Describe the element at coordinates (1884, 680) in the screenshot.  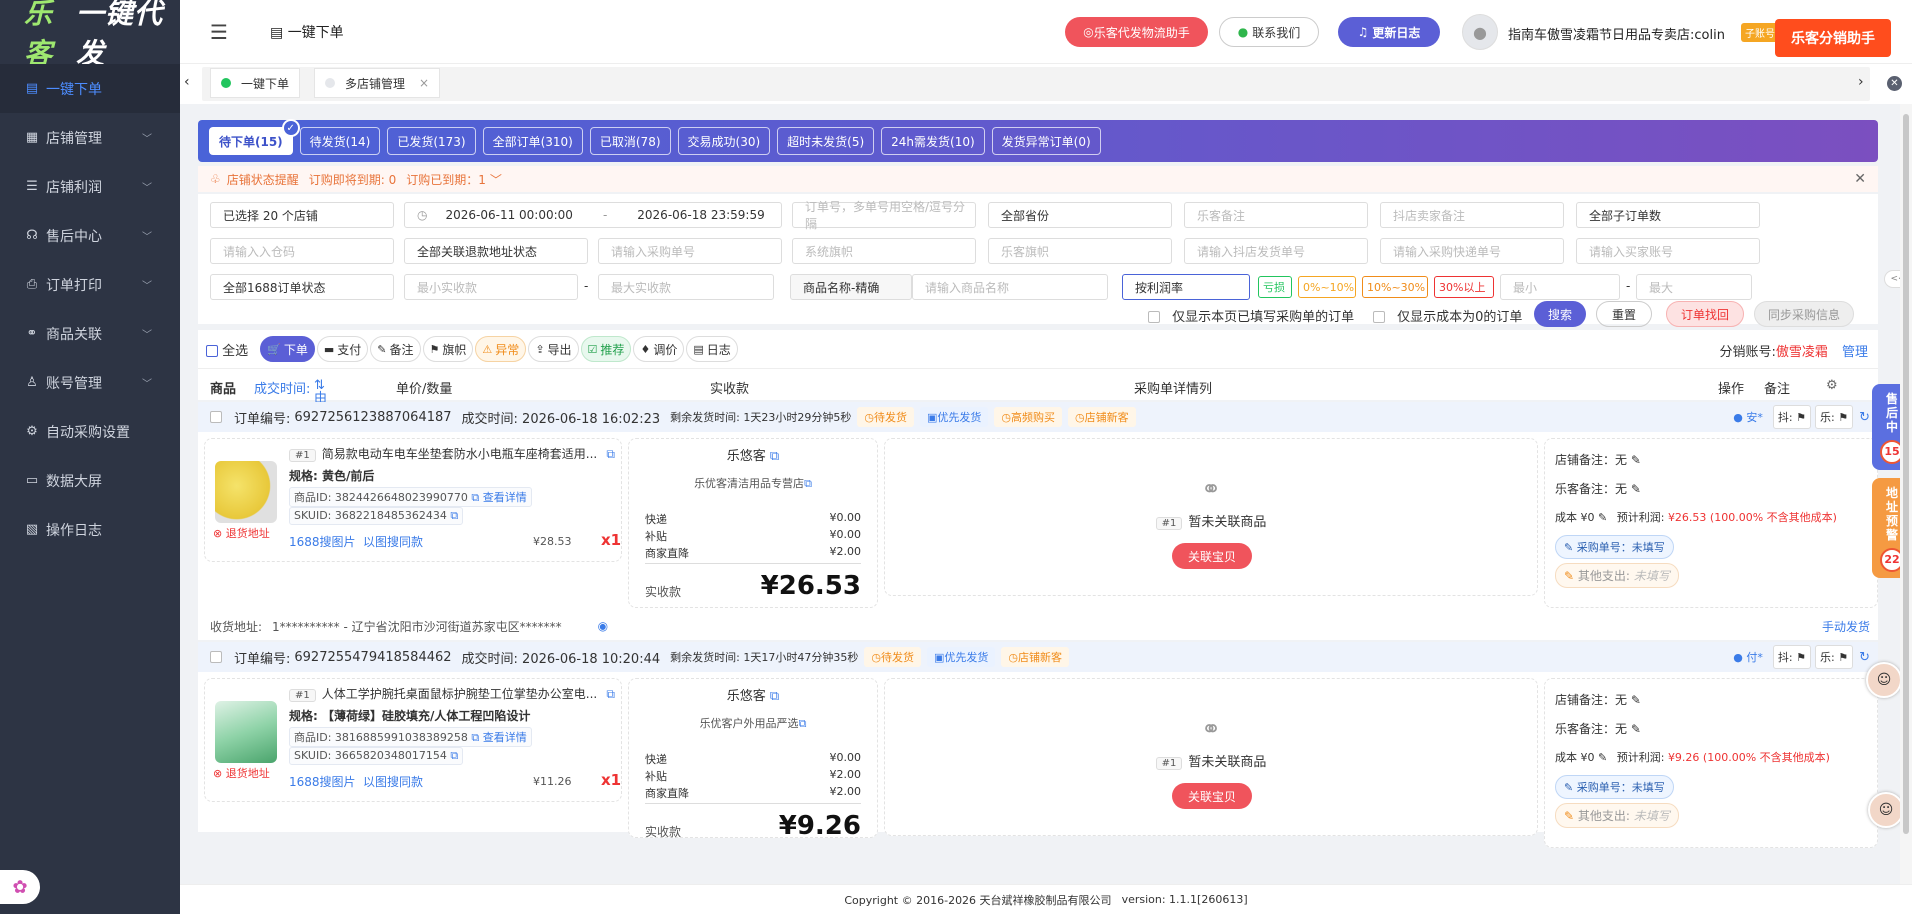
I see `customer-service-avatar: ☺` at that location.